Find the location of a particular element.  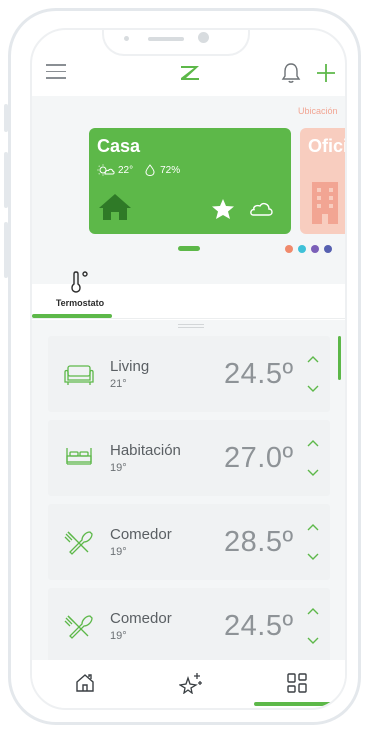

room-row: Living 21° 24.5º is located at coordinates (189, 374).